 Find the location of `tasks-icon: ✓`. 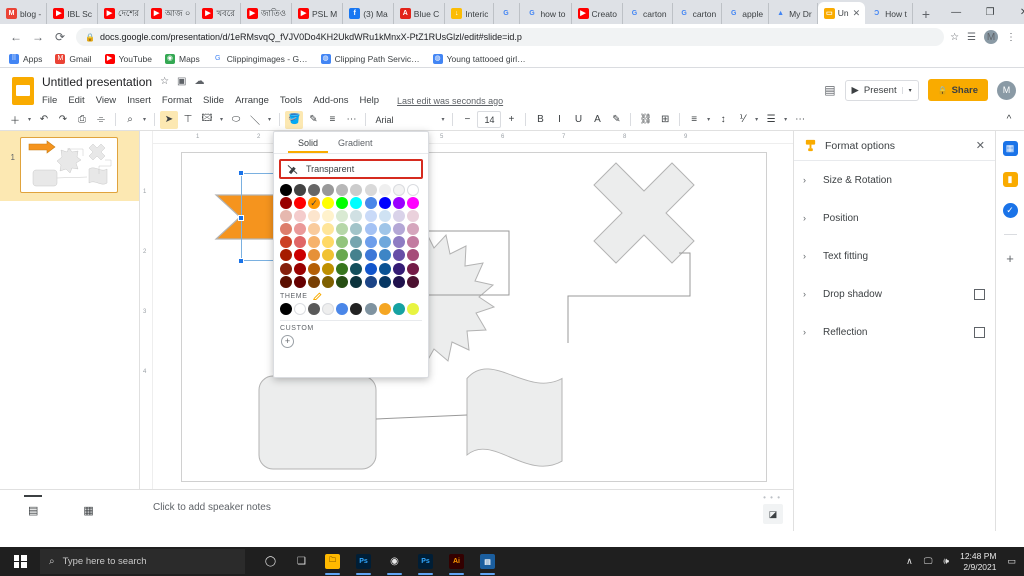

tasks-icon: ✓ is located at coordinates (1010, 210).